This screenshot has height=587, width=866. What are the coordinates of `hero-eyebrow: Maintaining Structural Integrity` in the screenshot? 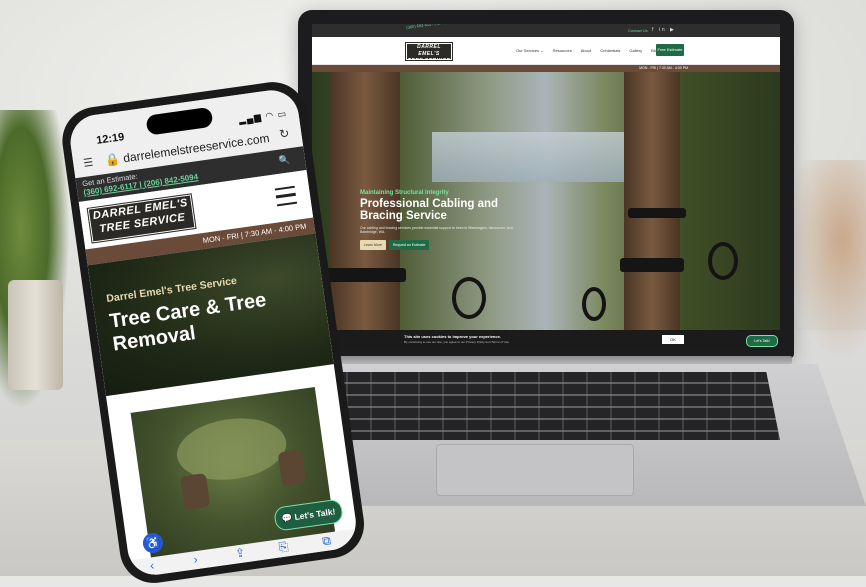 It's located at (404, 193).